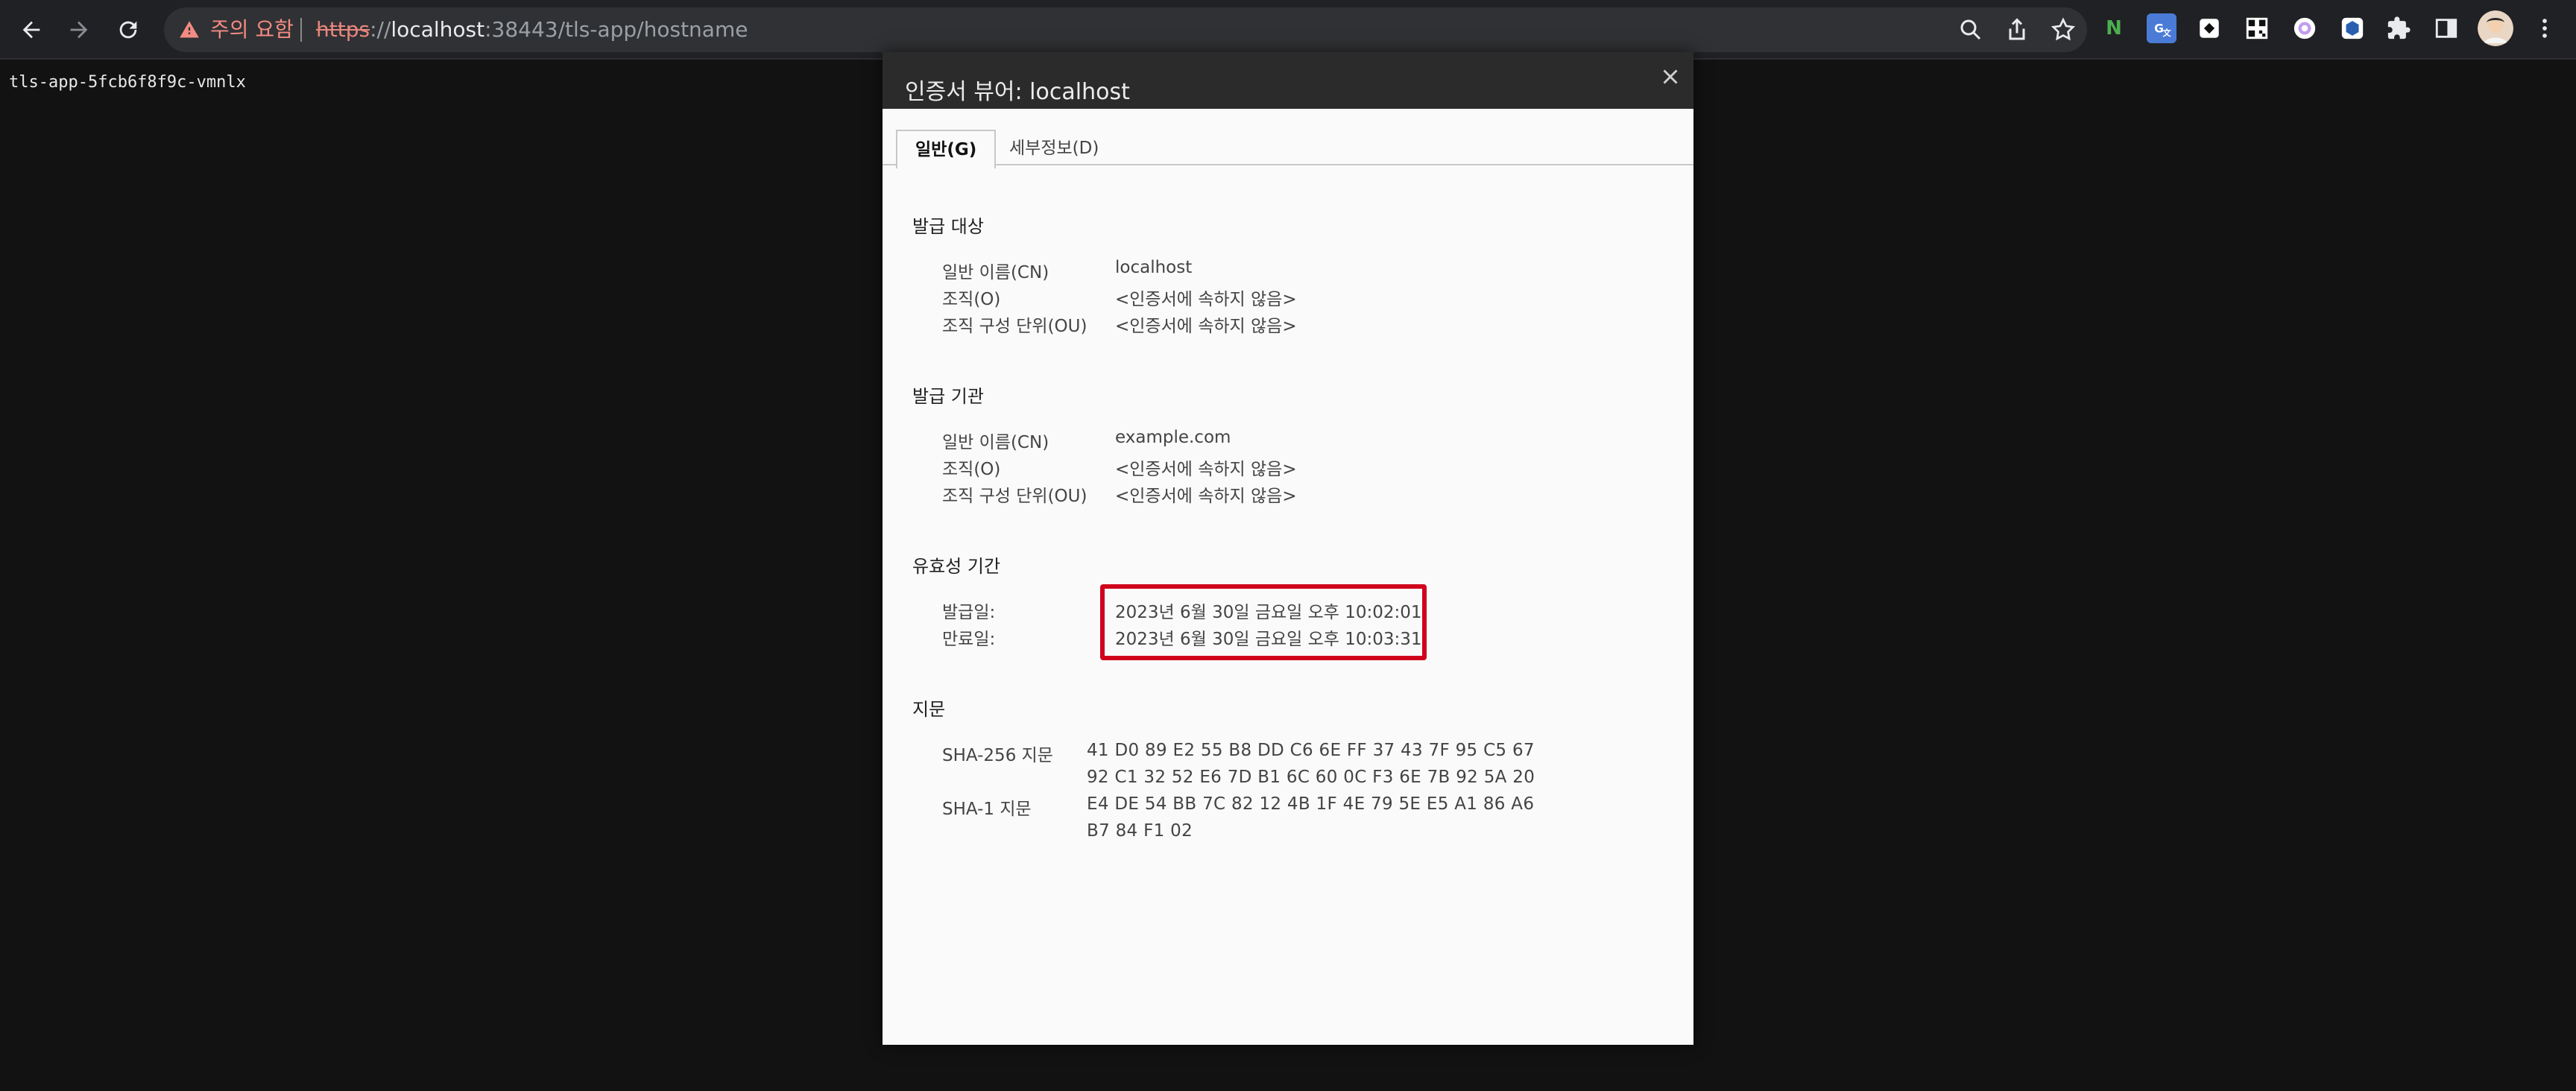 This screenshot has height=1091, width=2576. What do you see at coordinates (929, 709) in the screenshot?
I see `fingerprints-heading: 지문` at bounding box center [929, 709].